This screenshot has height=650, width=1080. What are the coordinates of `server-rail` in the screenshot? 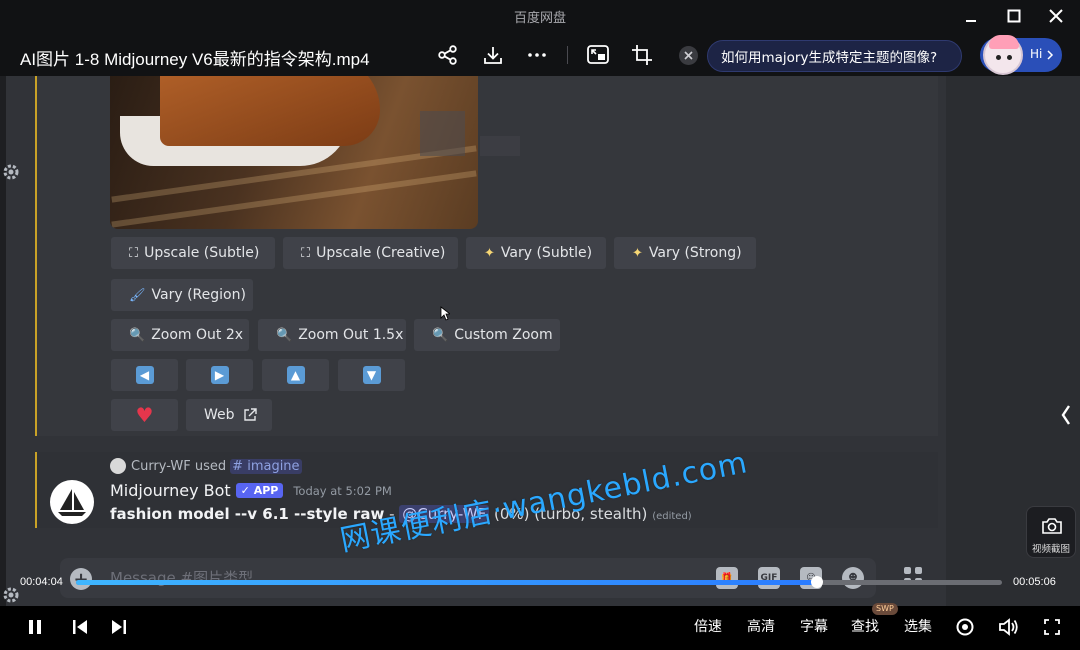 It's located at (3, 341).